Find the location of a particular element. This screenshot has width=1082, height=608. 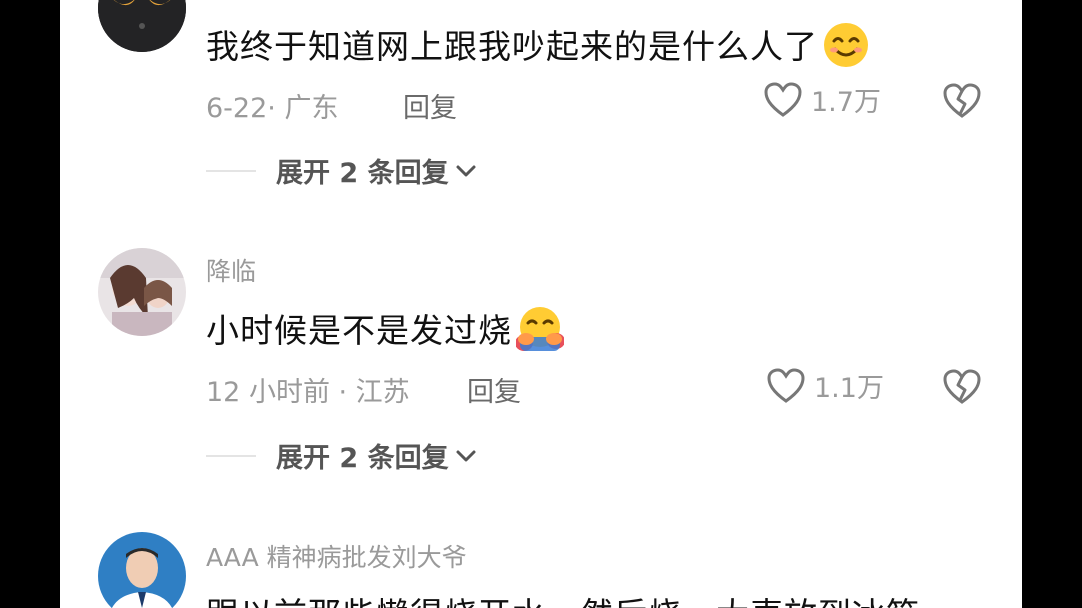

hugging-face-emoji is located at coordinates (540, 333).